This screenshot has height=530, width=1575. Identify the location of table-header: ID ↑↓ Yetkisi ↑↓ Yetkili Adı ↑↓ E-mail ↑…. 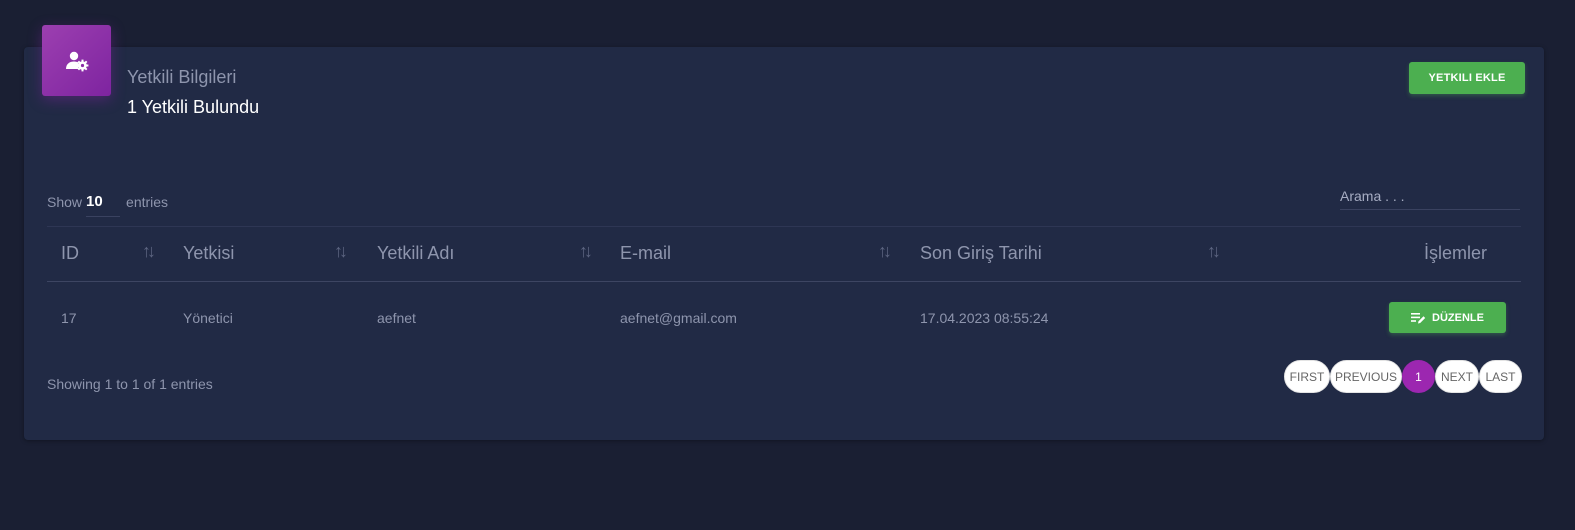
(784, 254).